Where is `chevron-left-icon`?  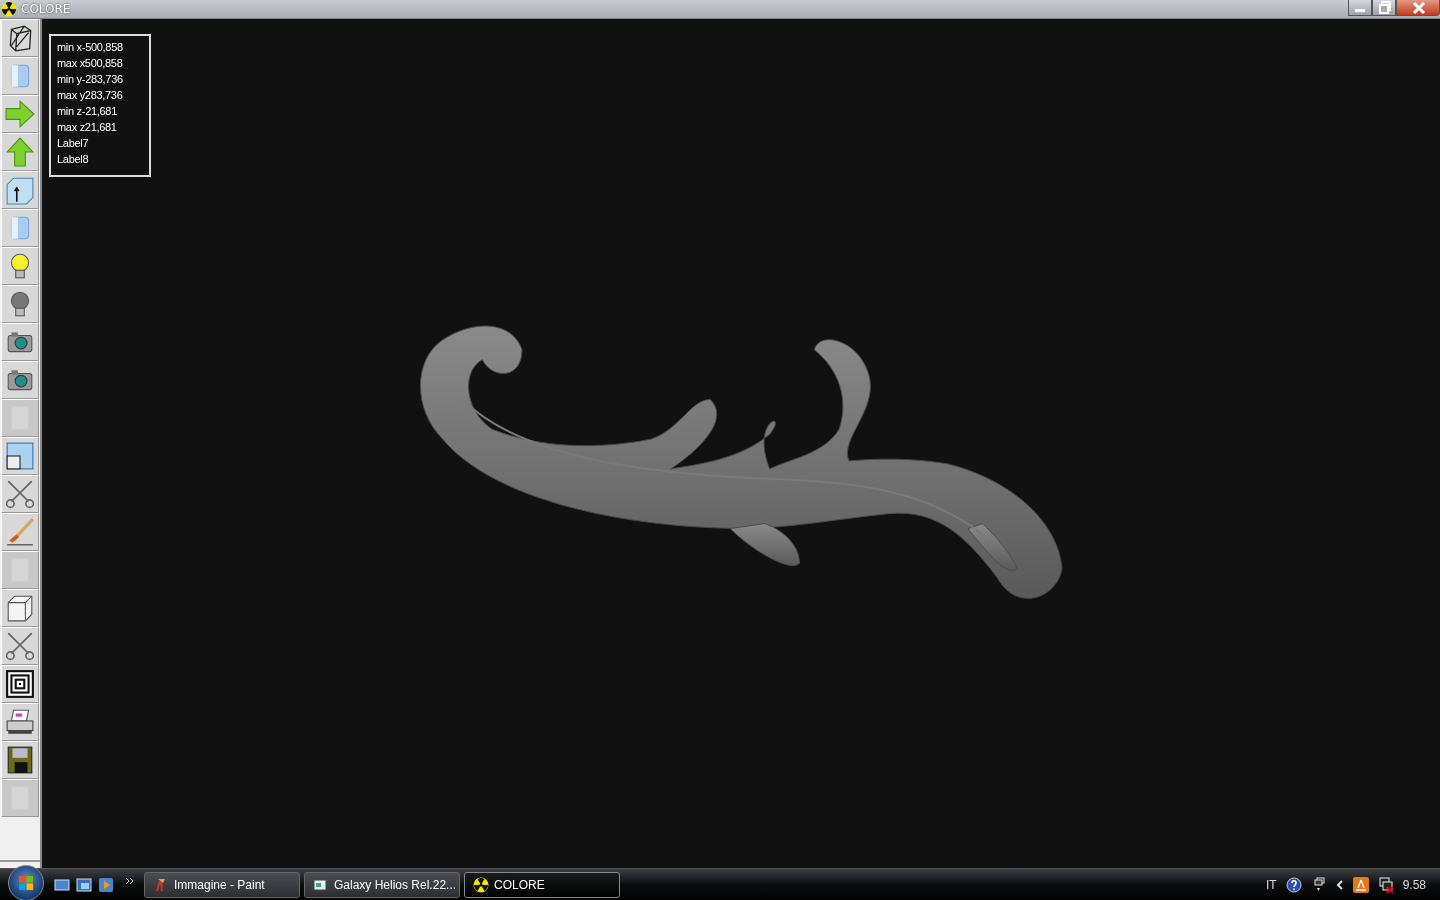 chevron-left-icon is located at coordinates (1339, 885).